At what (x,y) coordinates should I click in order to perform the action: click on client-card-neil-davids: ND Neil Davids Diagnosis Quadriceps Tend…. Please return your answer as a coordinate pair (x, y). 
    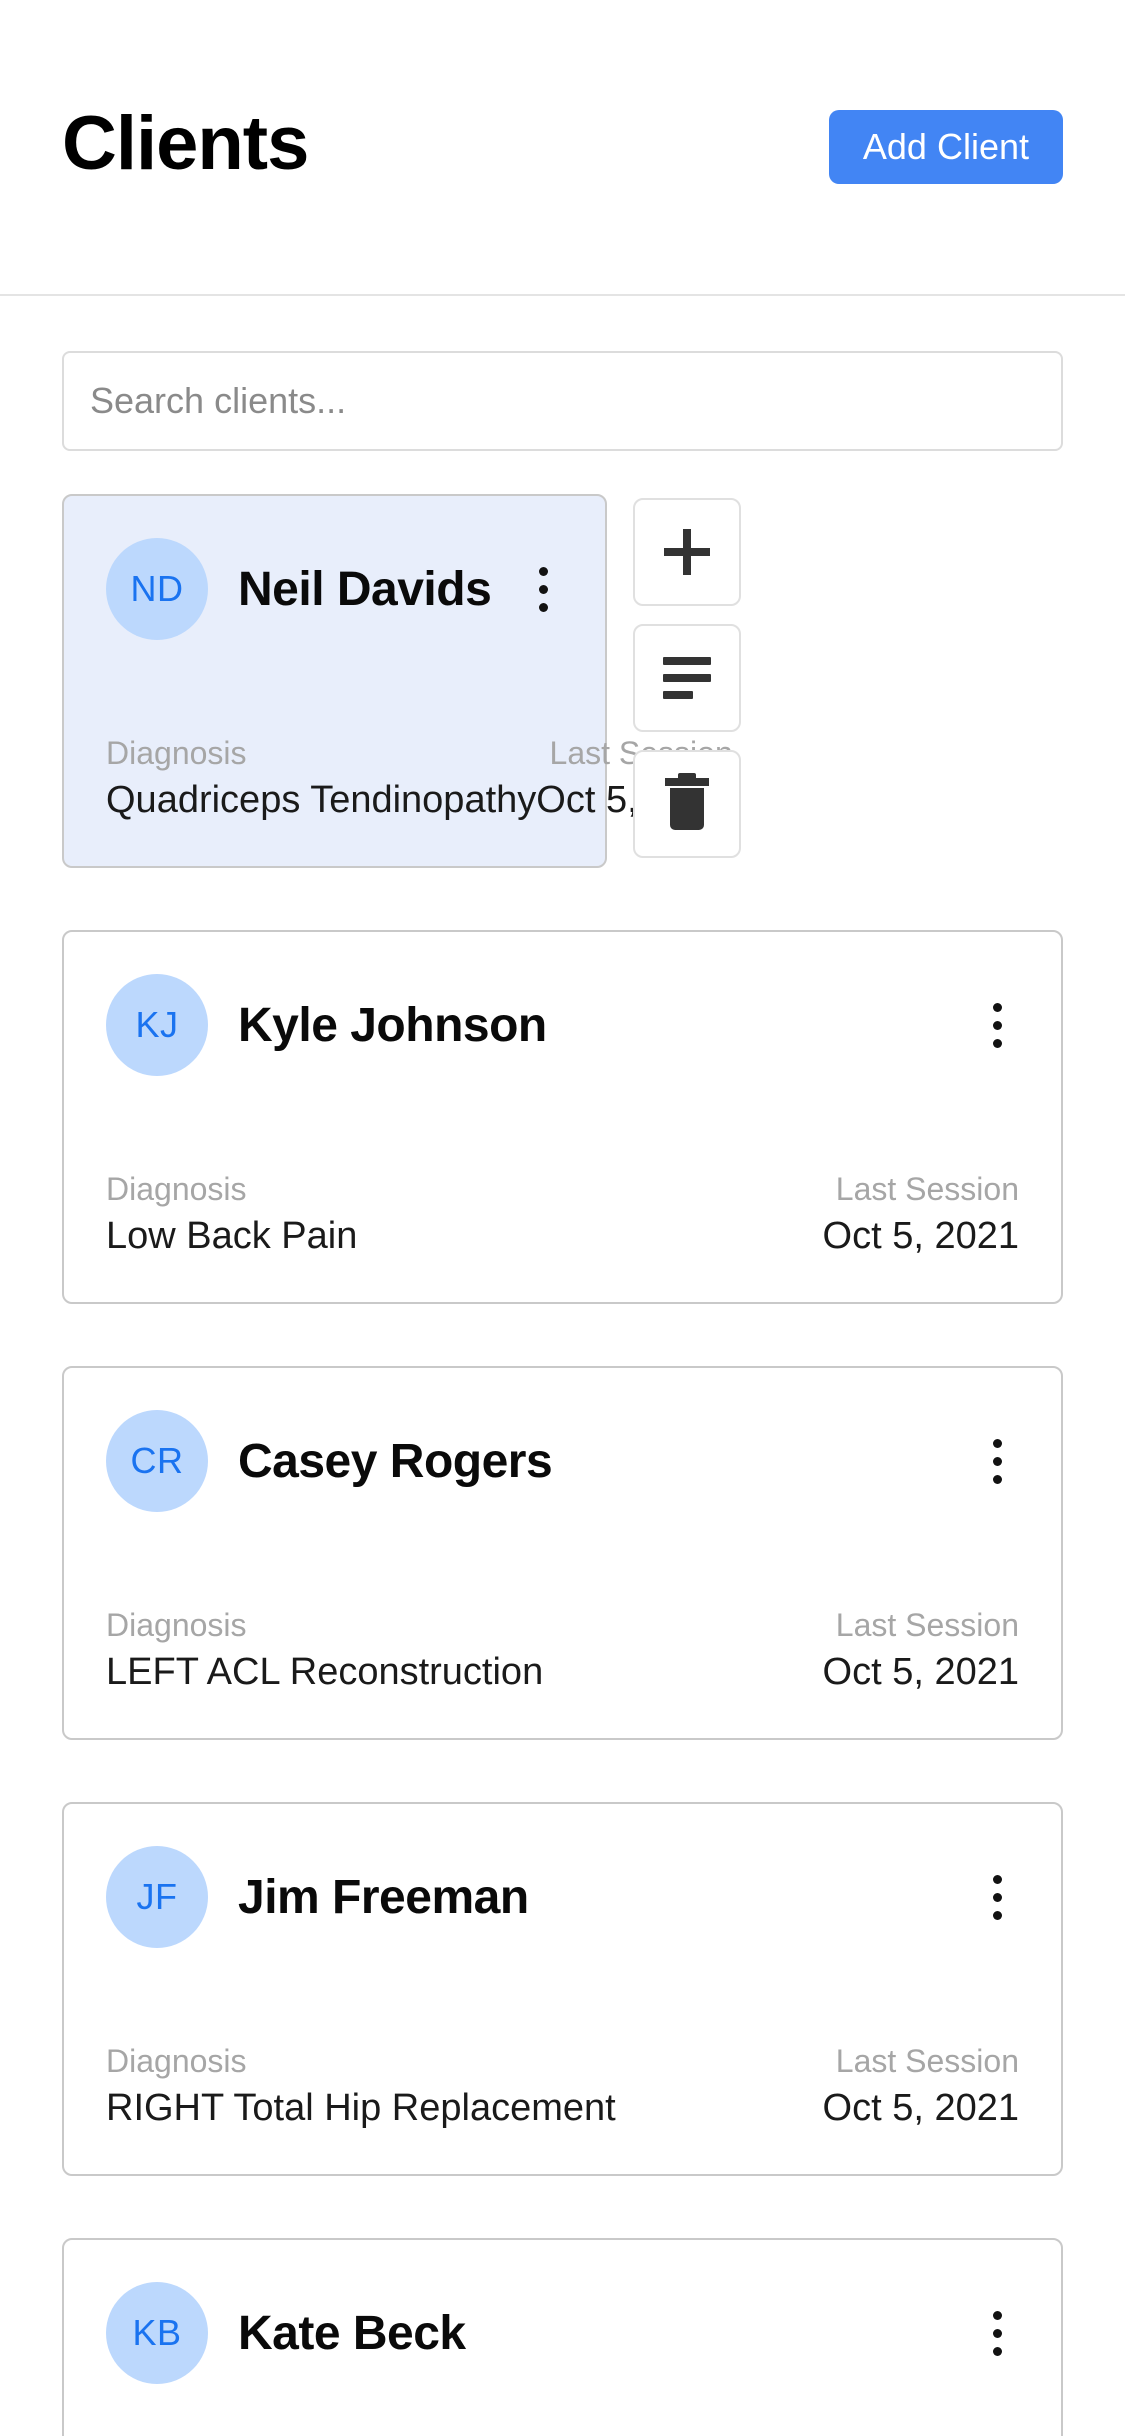
    Looking at the image, I should click on (397, 681).